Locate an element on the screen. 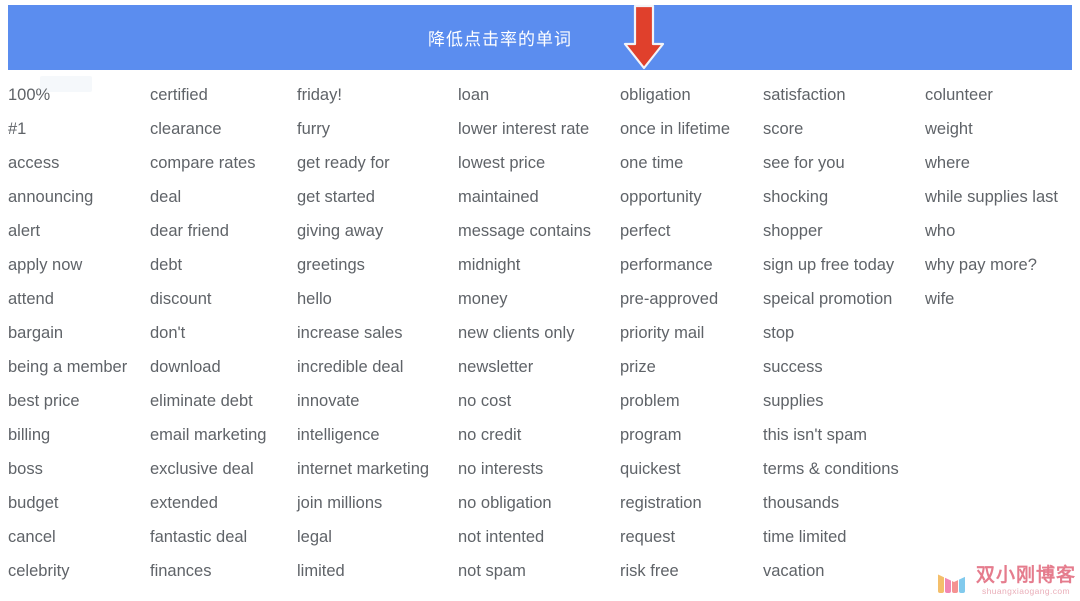  word-item: problem is located at coordinates (650, 401).